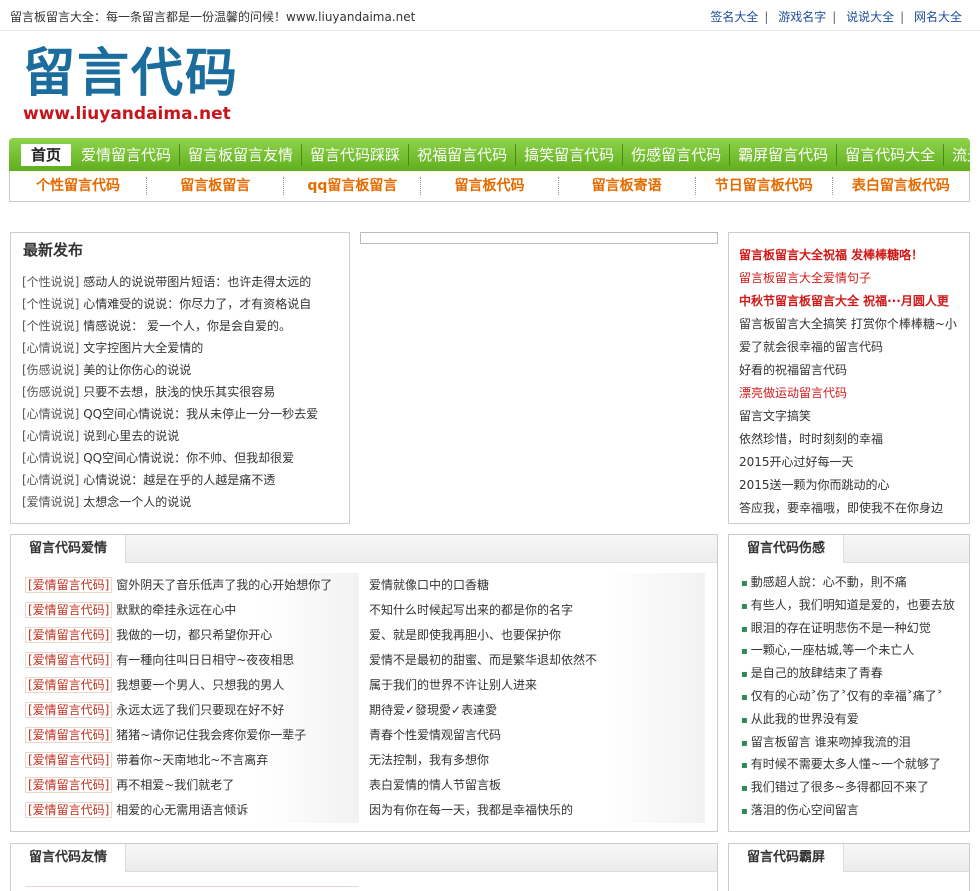 The height and width of the screenshot is (891, 980). Describe the element at coordinates (848, 347) in the screenshot. I see `list-item: 爱了就会很幸福的留言代码` at that location.